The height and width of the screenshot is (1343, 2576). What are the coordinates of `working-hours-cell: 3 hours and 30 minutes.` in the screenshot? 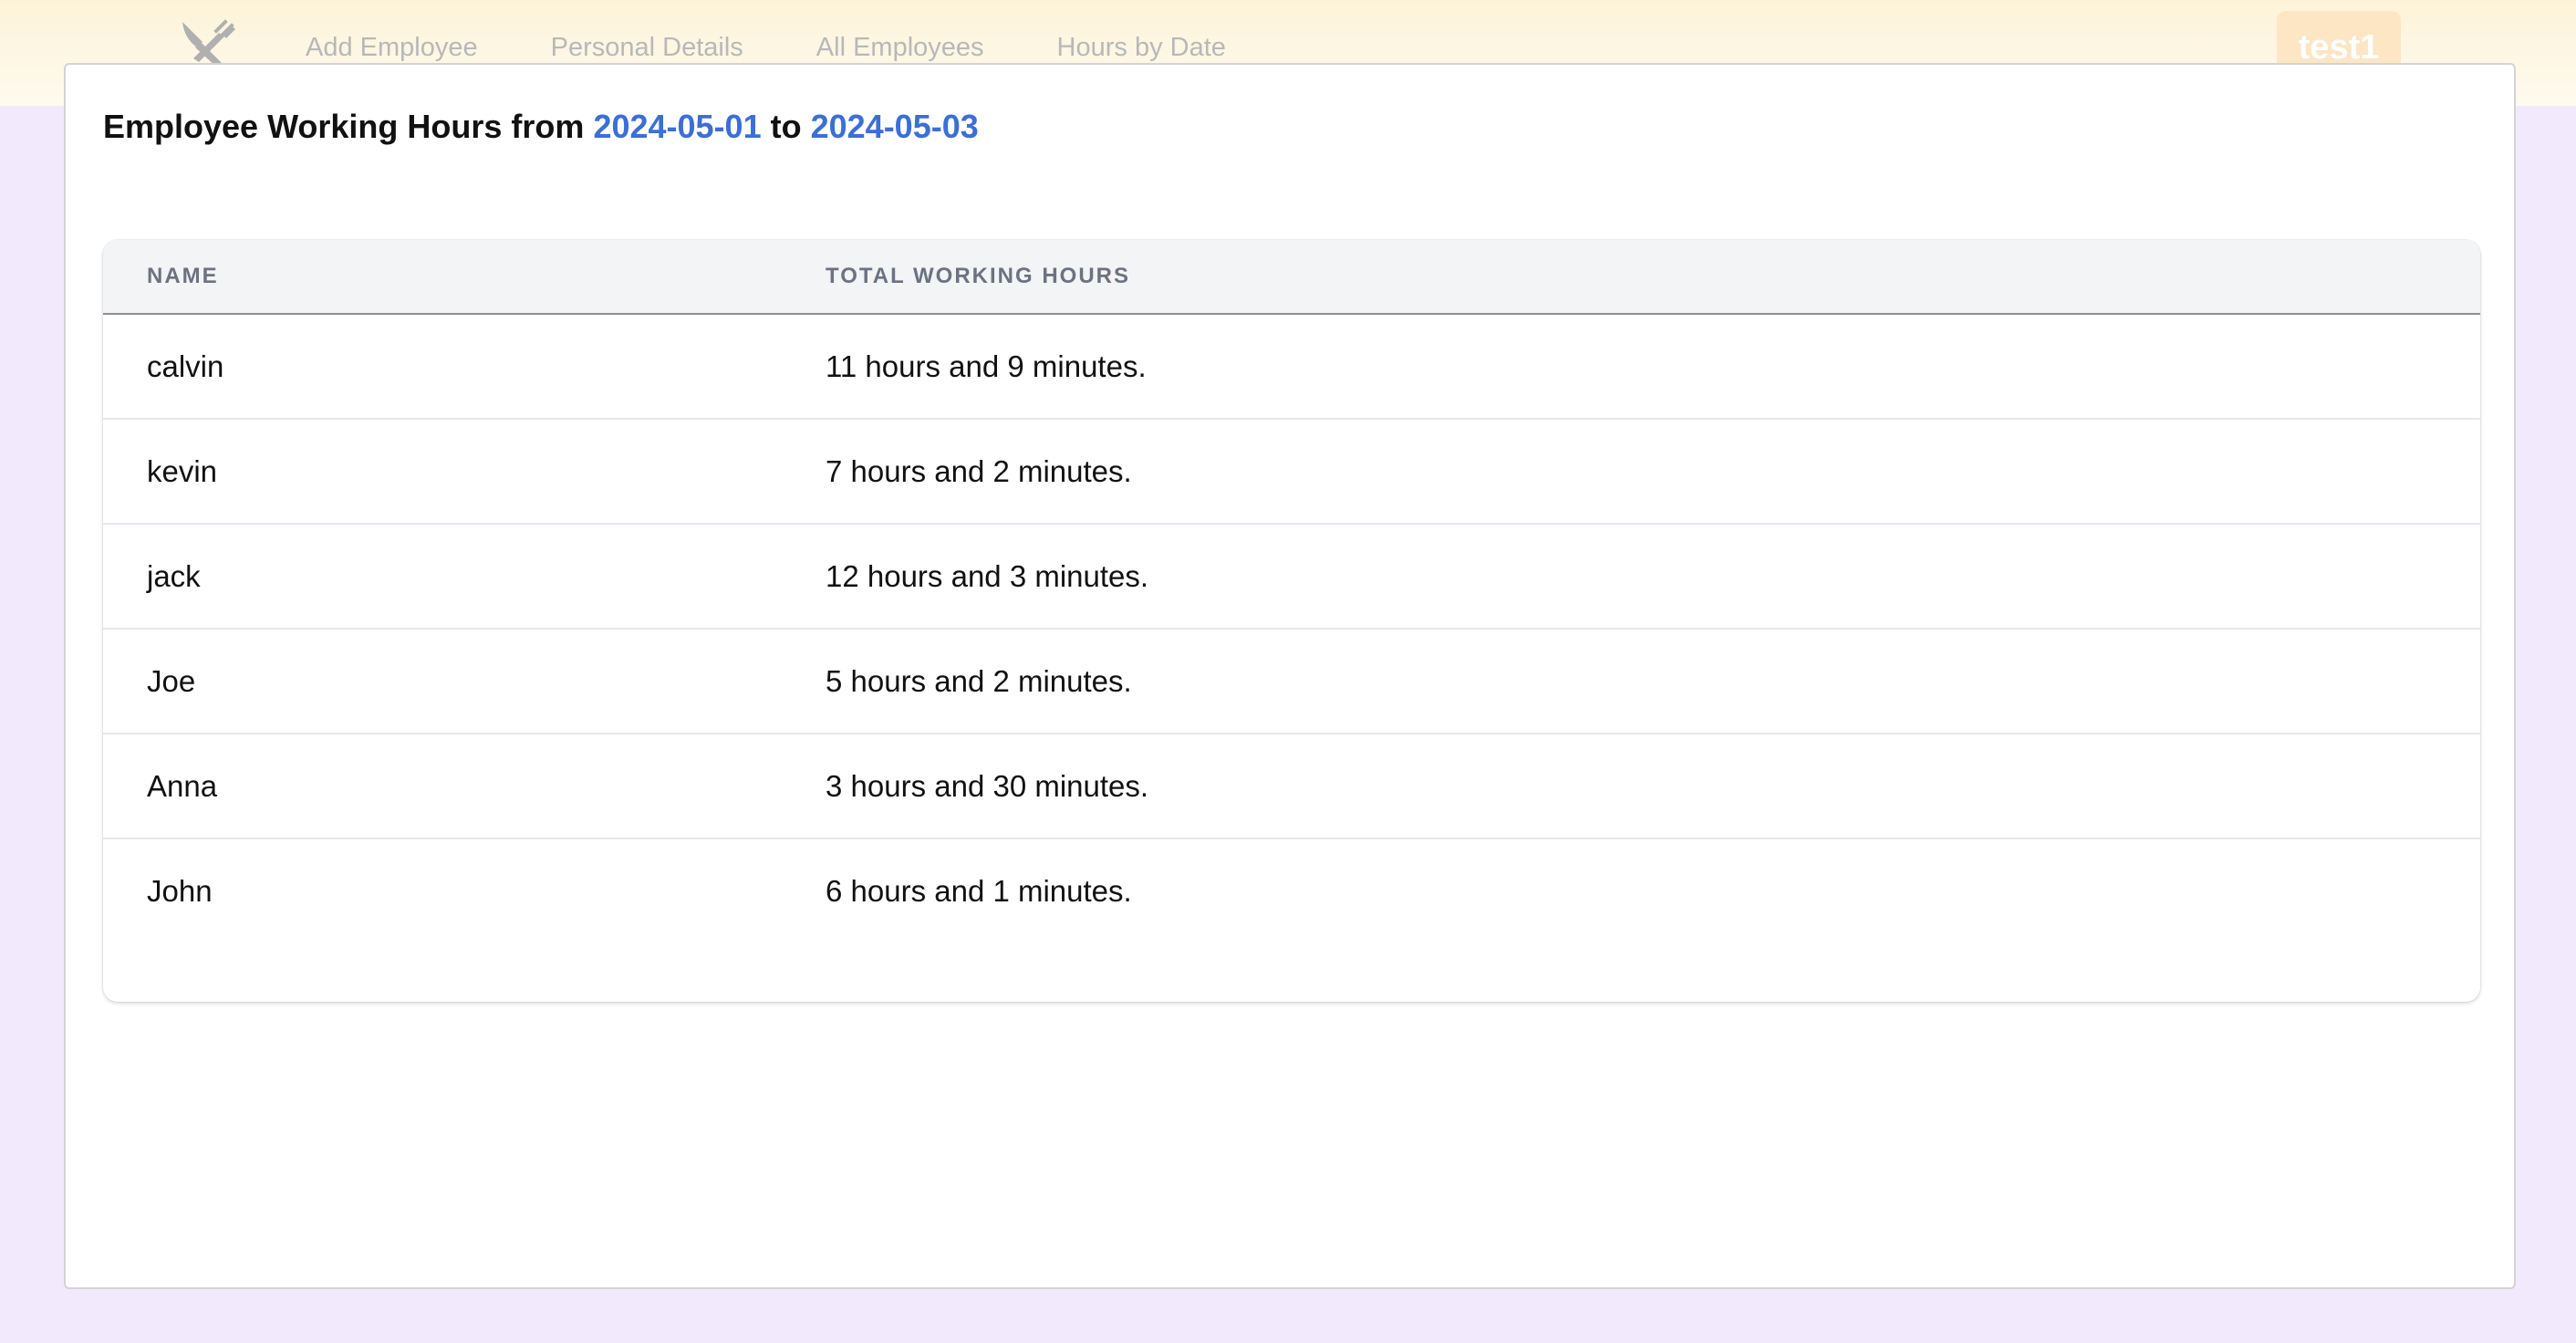 It's located at (1653, 786).